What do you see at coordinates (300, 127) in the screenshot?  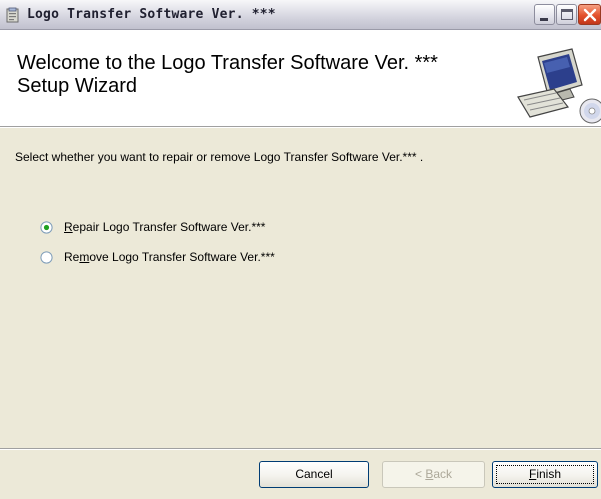 I see `banner-separator` at bounding box center [300, 127].